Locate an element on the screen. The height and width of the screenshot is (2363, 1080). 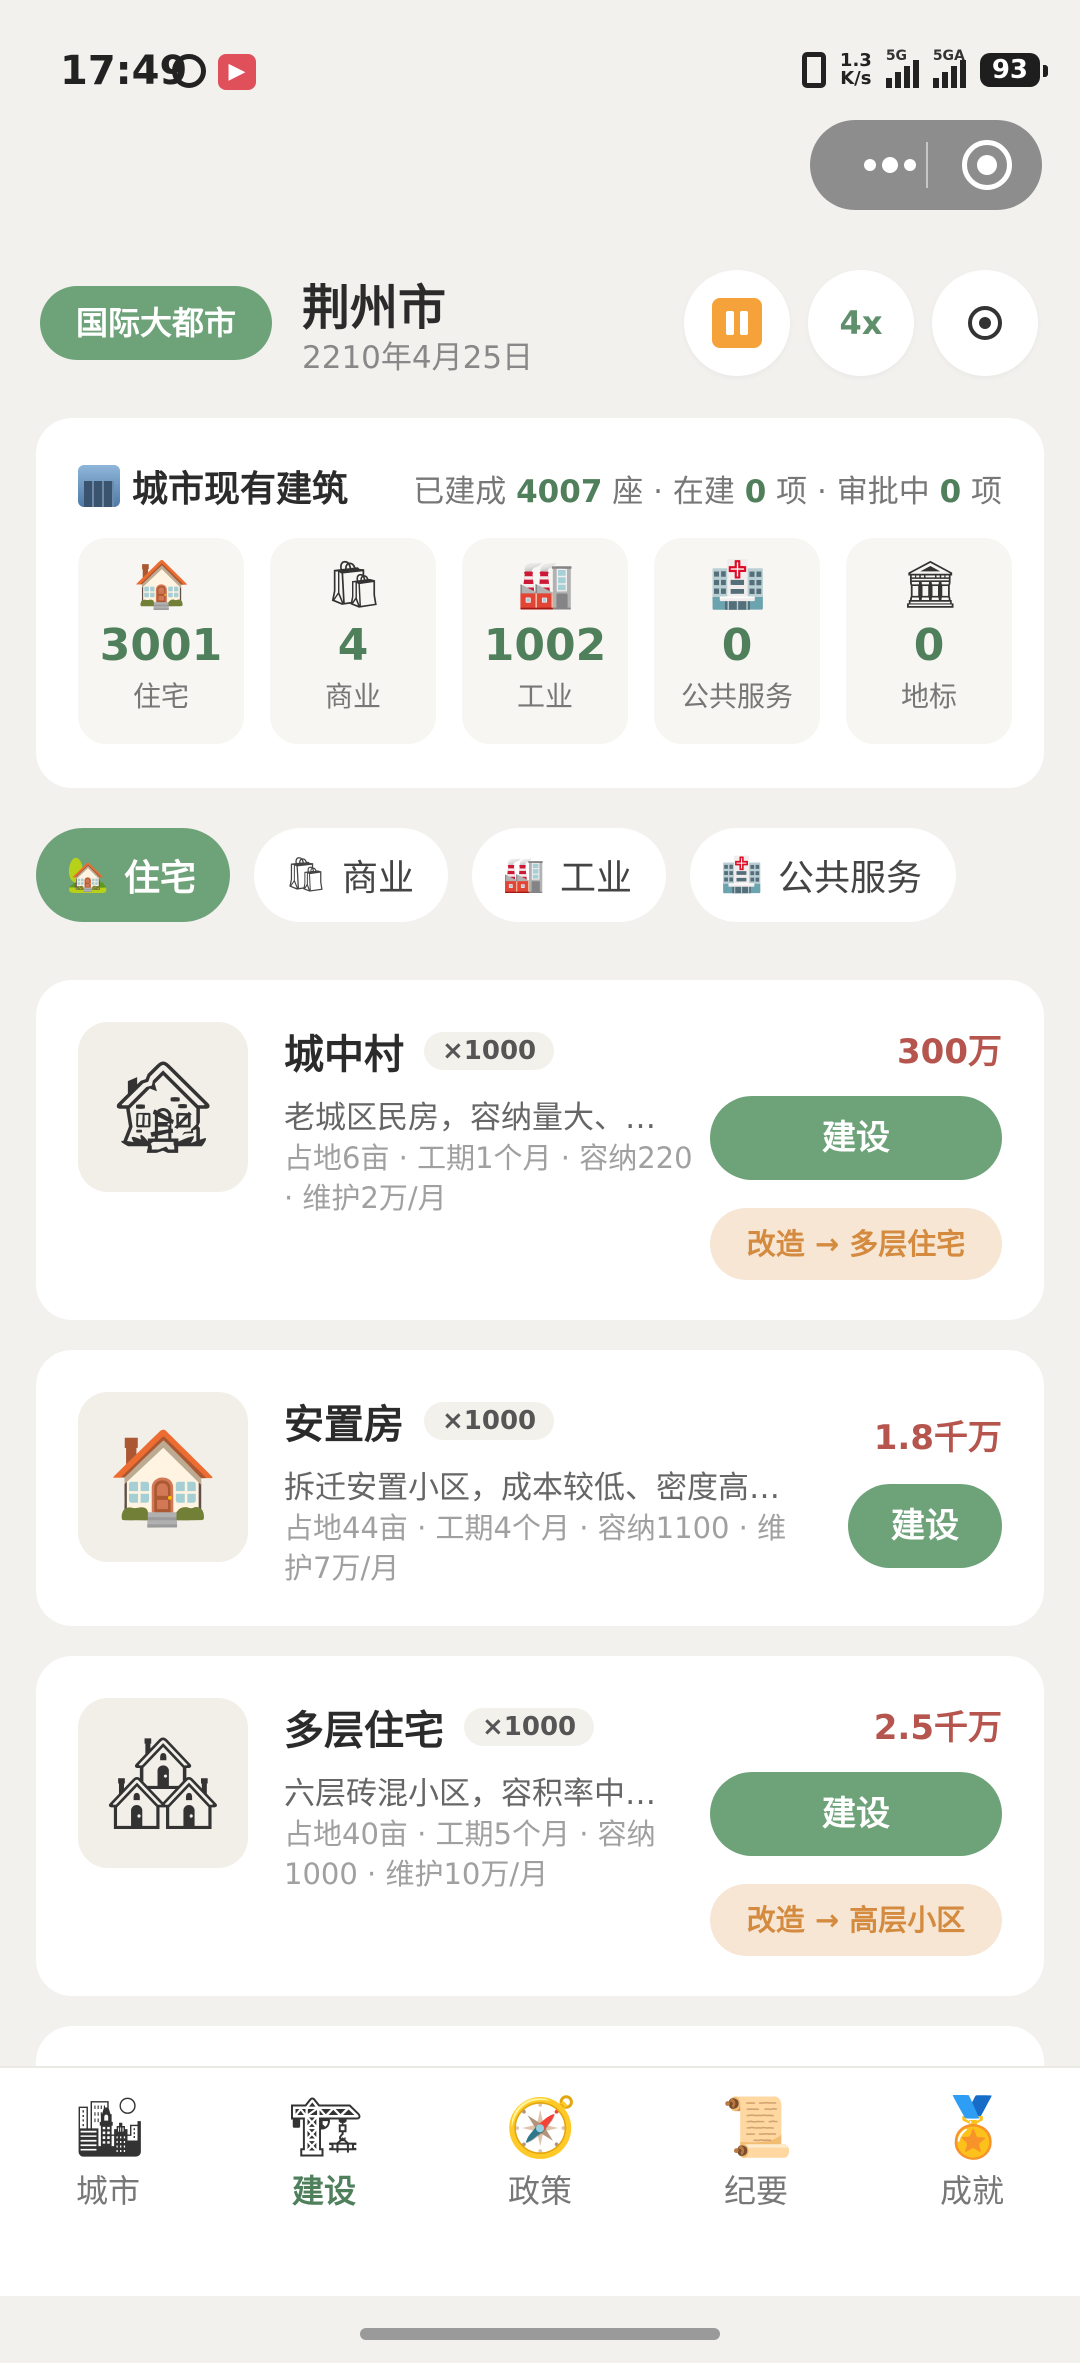
vibrate-icon is located at coordinates (813, 70).